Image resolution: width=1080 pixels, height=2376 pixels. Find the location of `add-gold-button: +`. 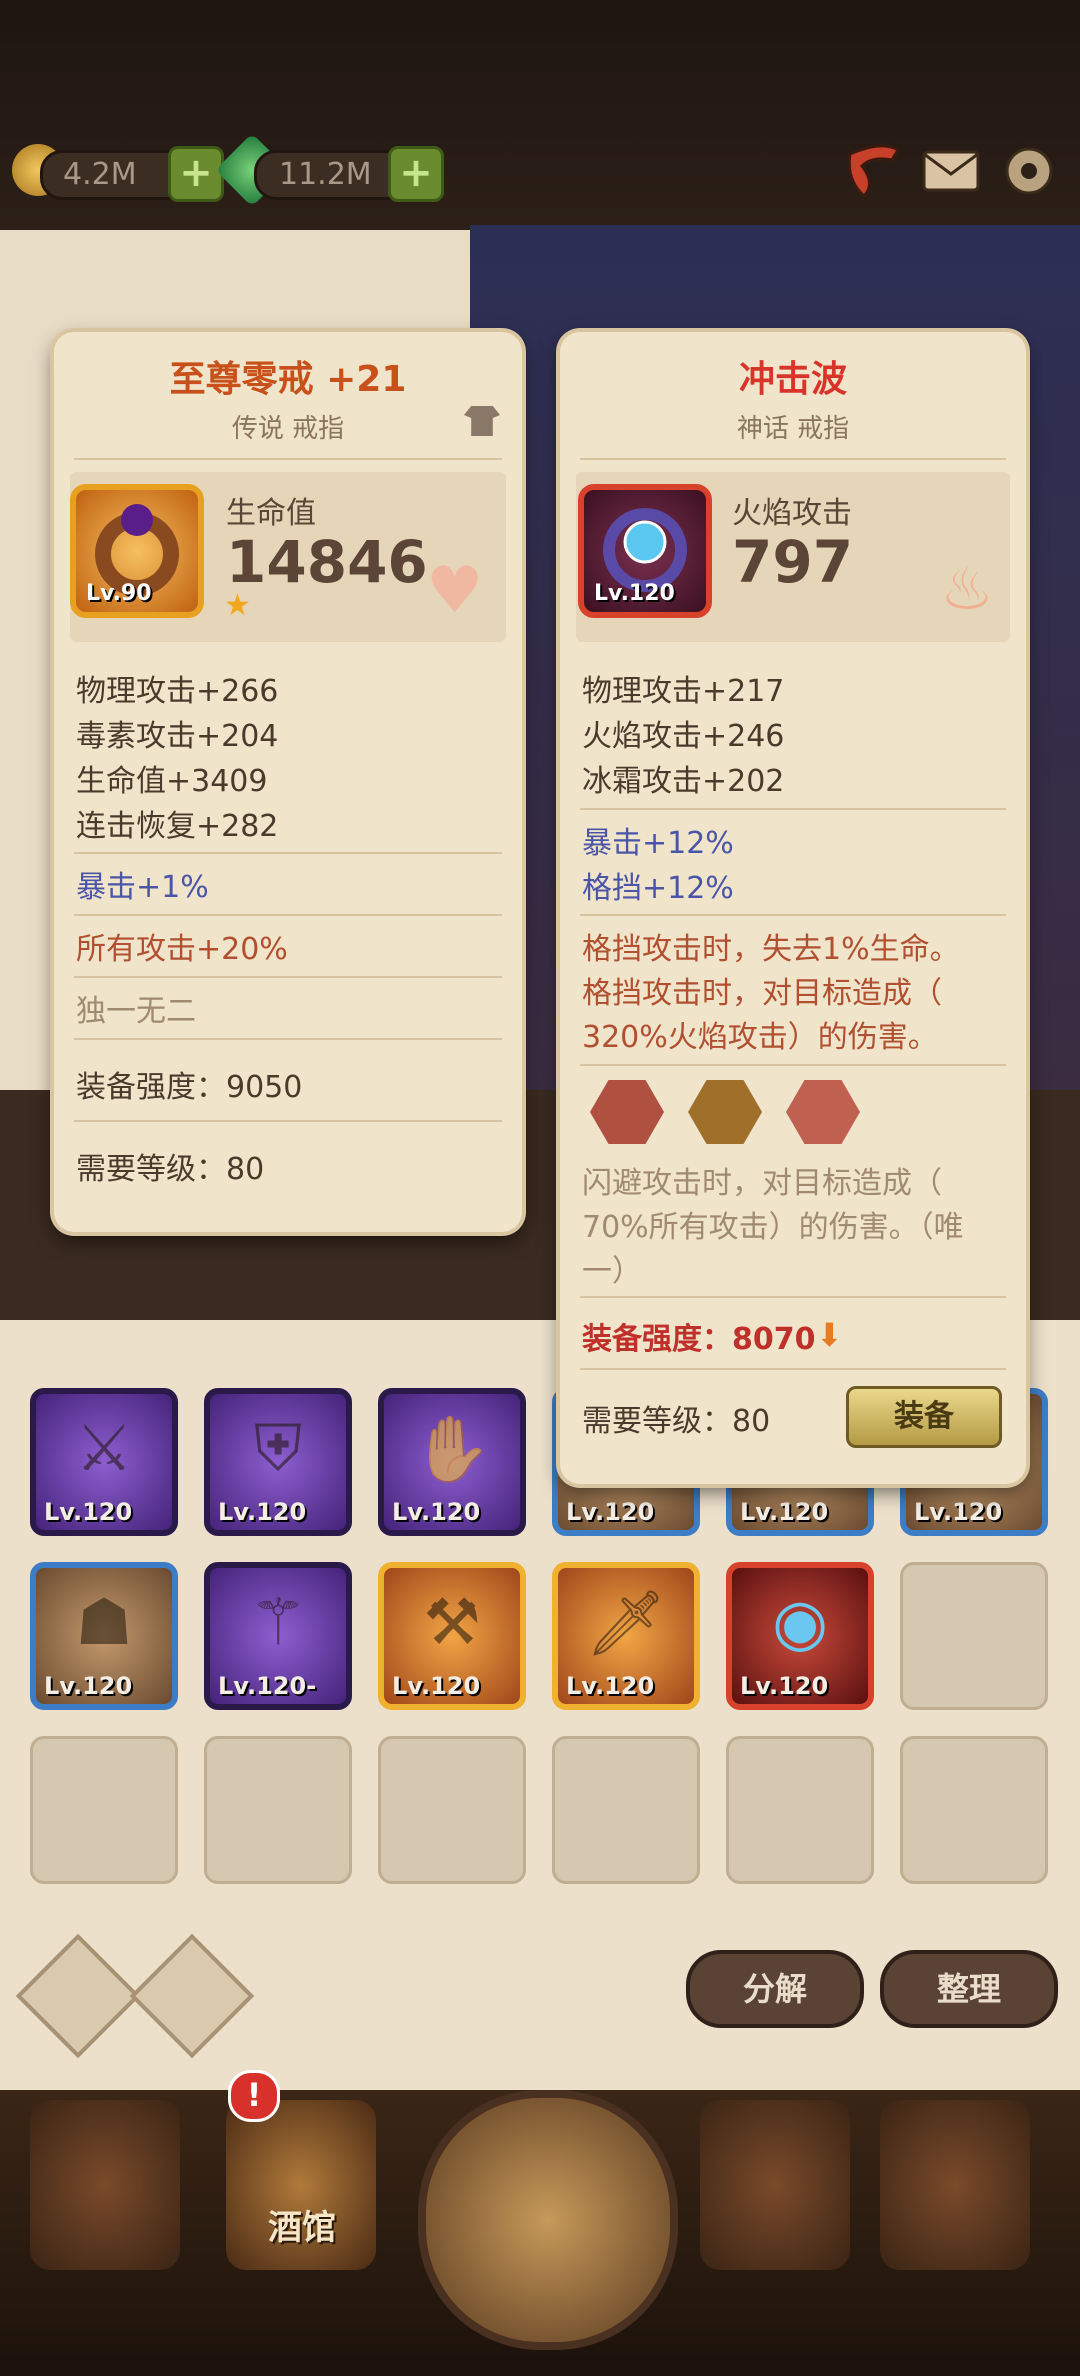

add-gold-button: + is located at coordinates (196, 174).